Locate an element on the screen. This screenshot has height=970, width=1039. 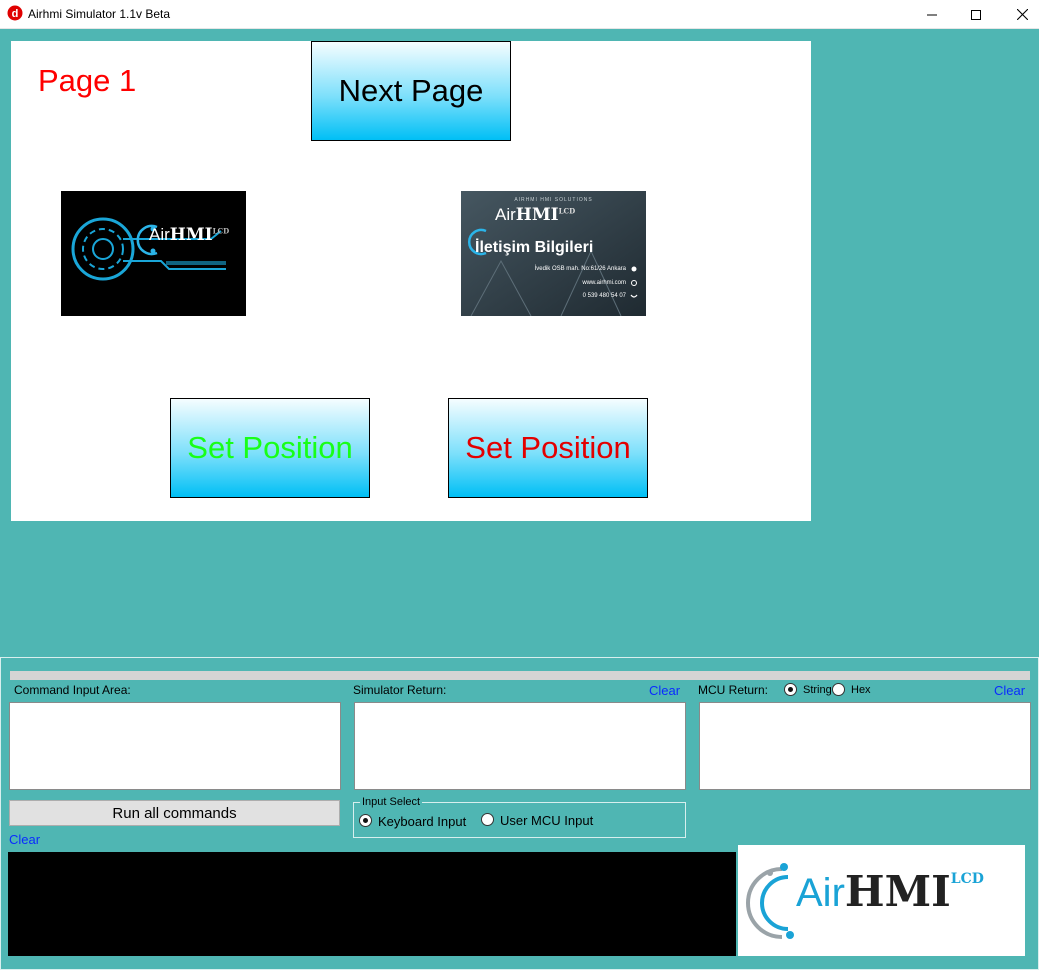
brand-logo-air: Air is located at coordinates (820, 893).